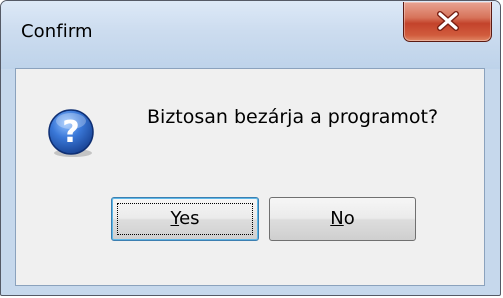  I want to click on no-button: No, so click(342, 219).